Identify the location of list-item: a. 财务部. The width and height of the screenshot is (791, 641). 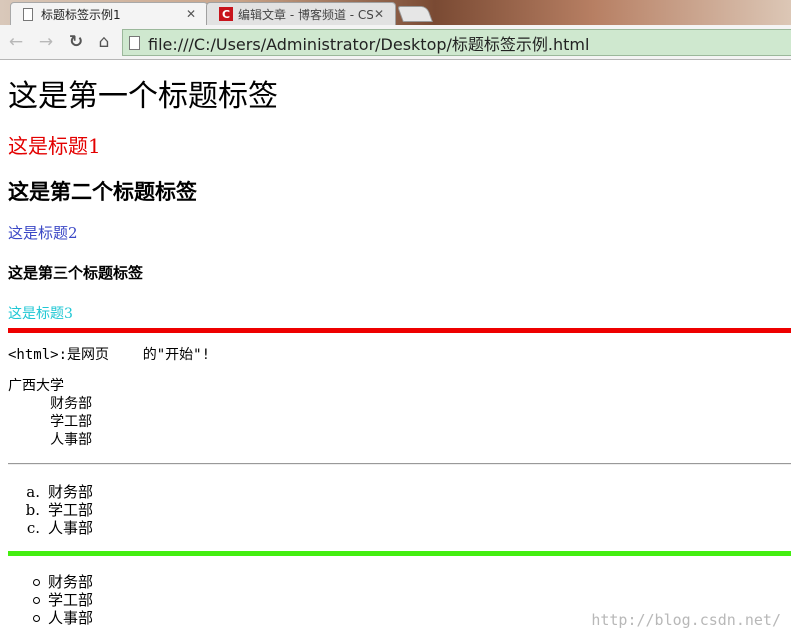
(50, 492).